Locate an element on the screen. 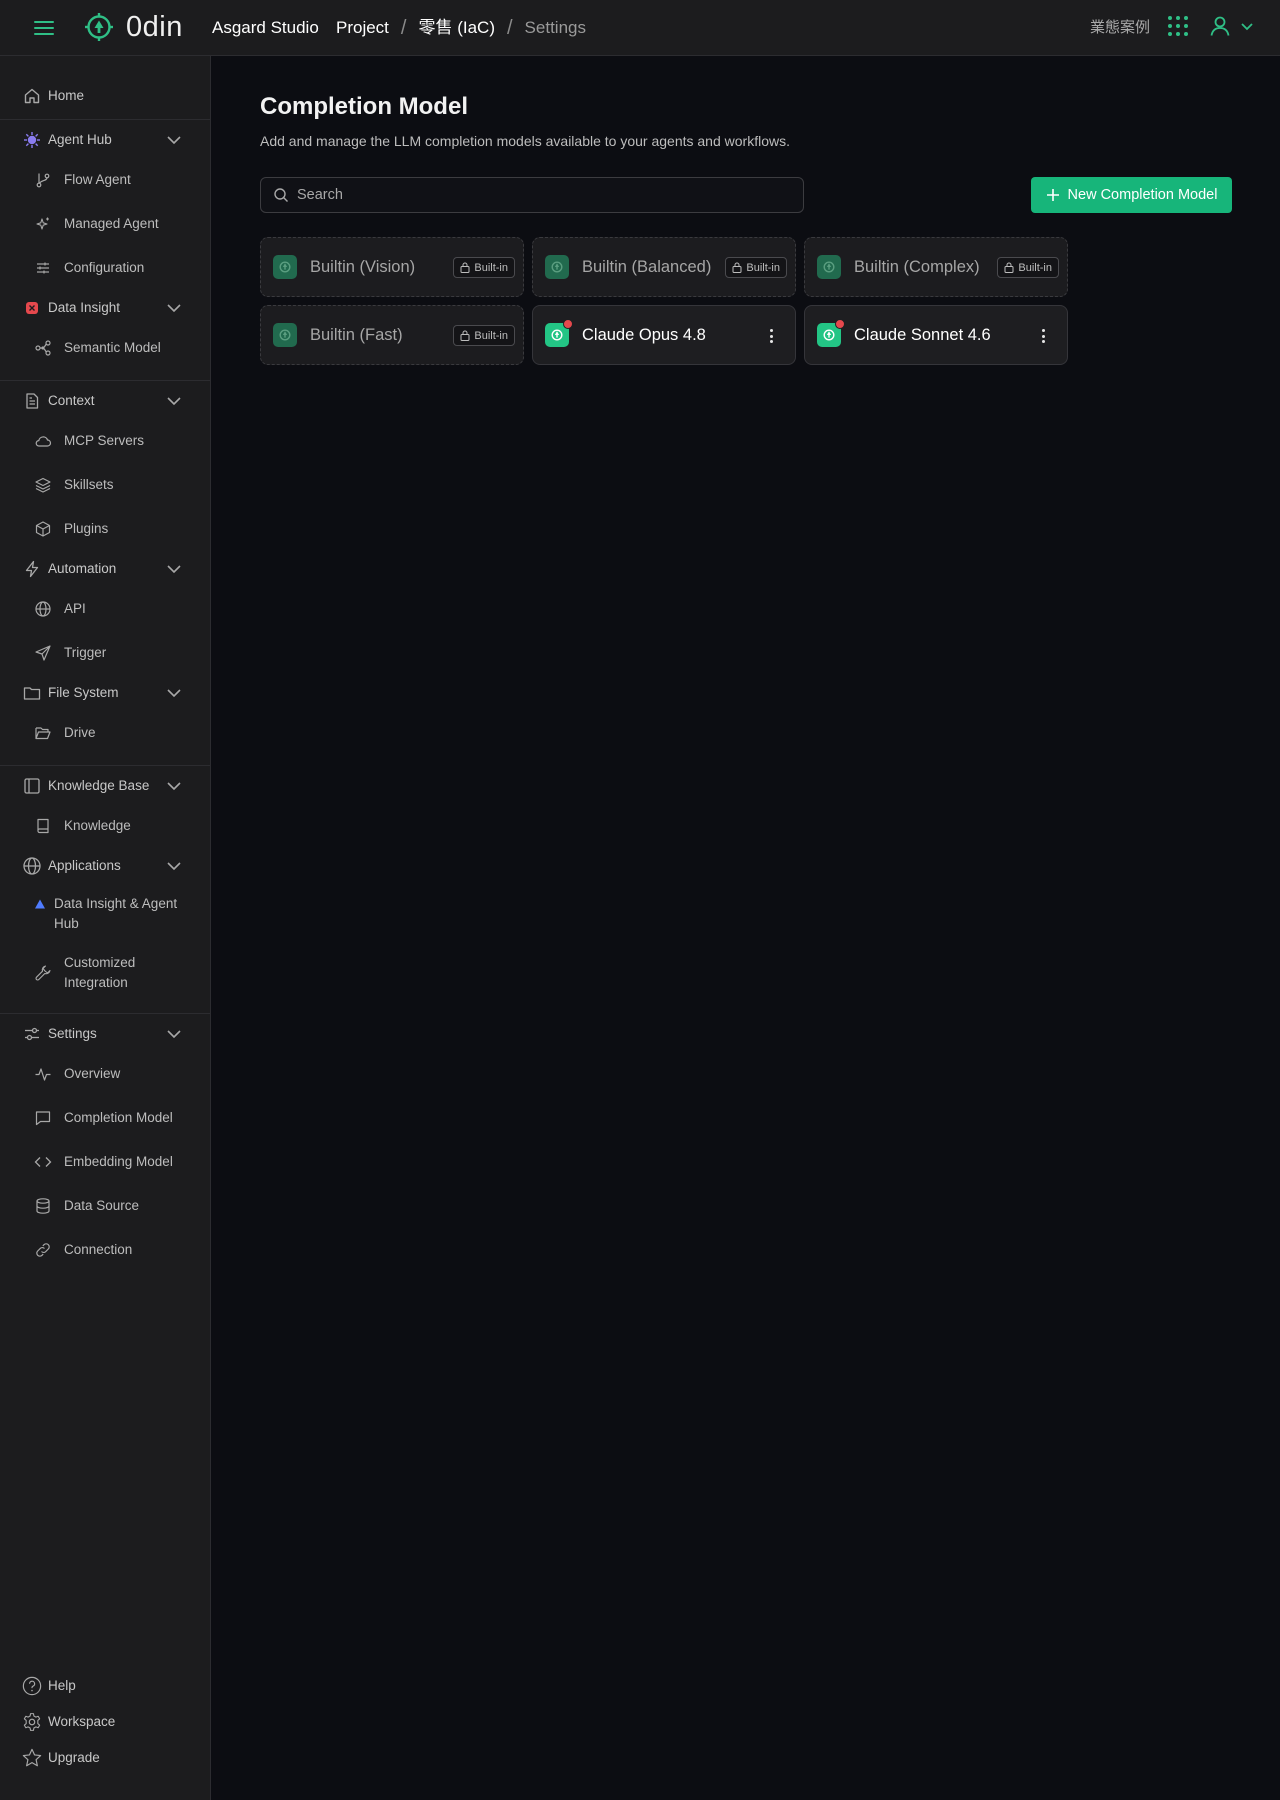 This screenshot has width=1280, height=1800. search-box is located at coordinates (532, 195).